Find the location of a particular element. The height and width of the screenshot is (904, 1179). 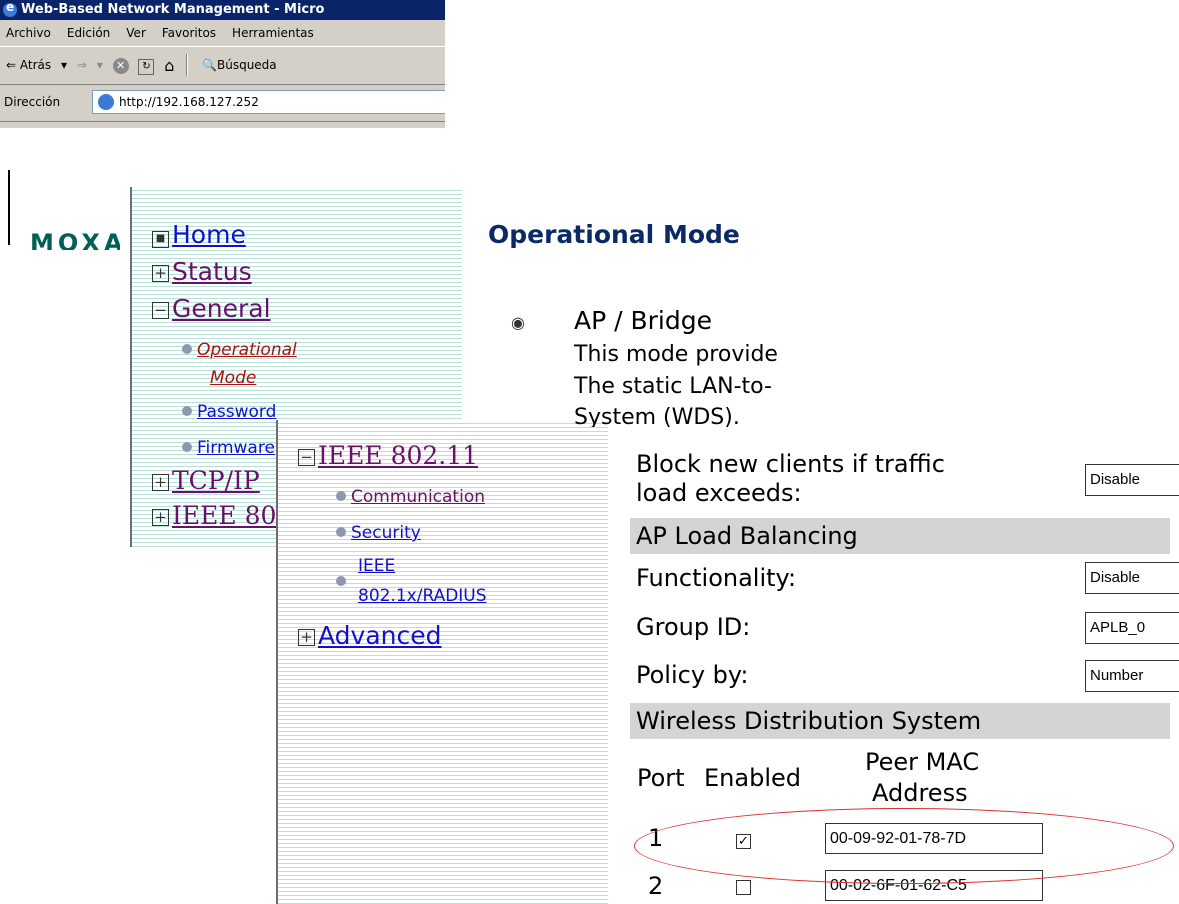

ie-logo-icon is located at coordinates (10, 8).